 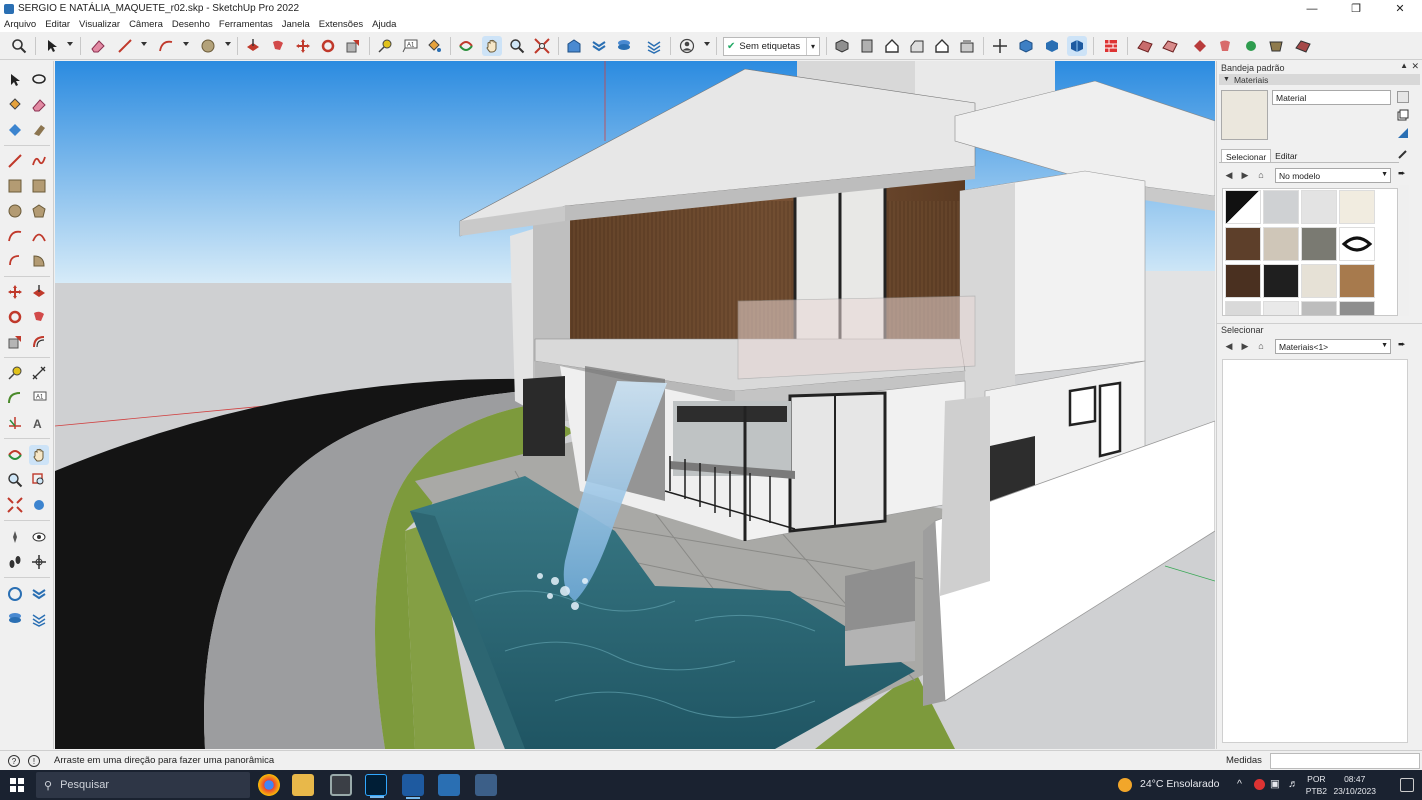 What do you see at coordinates (146, 24) in the screenshot?
I see `menu-camera: Câmera` at bounding box center [146, 24].